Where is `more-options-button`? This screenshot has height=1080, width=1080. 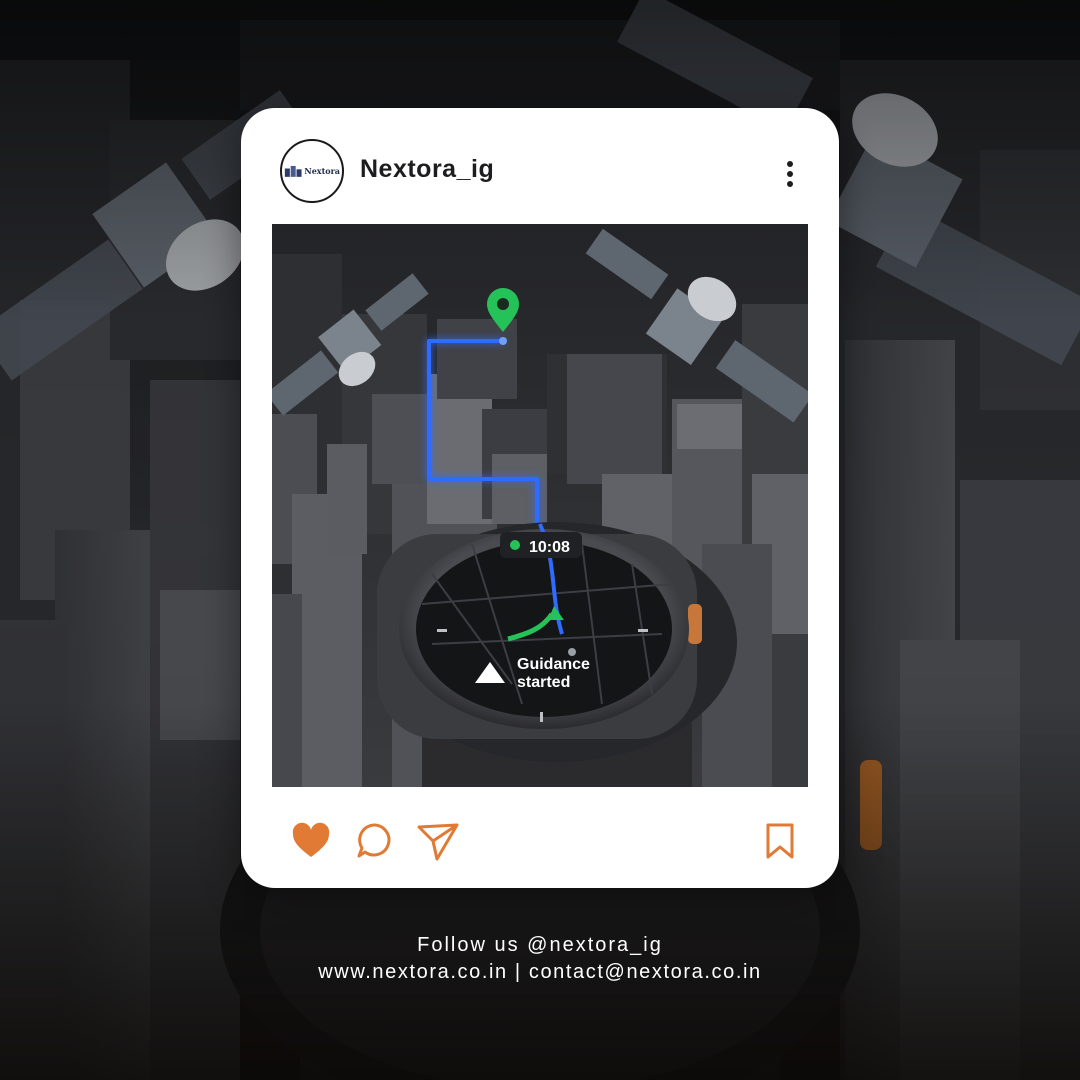 more-options-button is located at coordinates (790, 174).